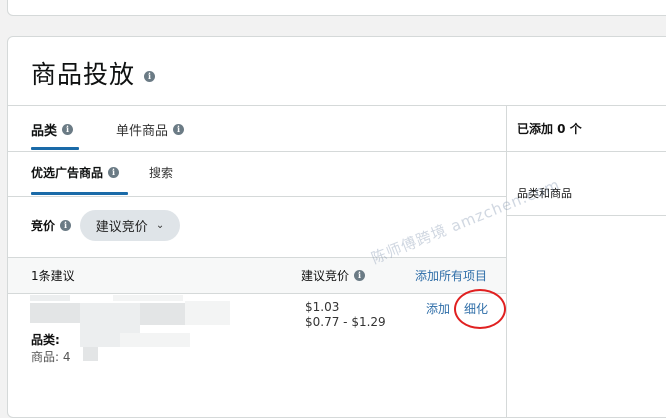  I want to click on subtab-active-indicator, so click(79, 193).